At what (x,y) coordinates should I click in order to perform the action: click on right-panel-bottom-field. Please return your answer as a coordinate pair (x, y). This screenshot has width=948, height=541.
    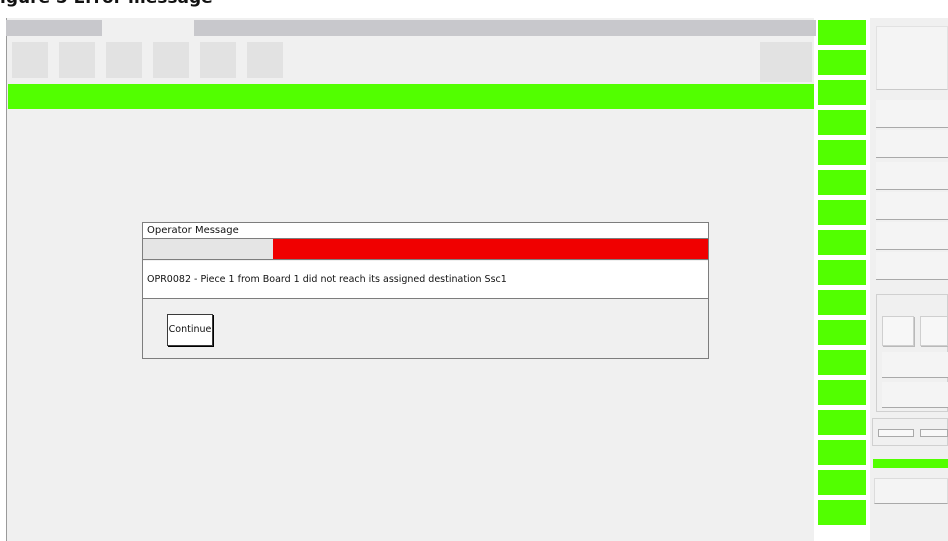
    Looking at the image, I should click on (911, 491).